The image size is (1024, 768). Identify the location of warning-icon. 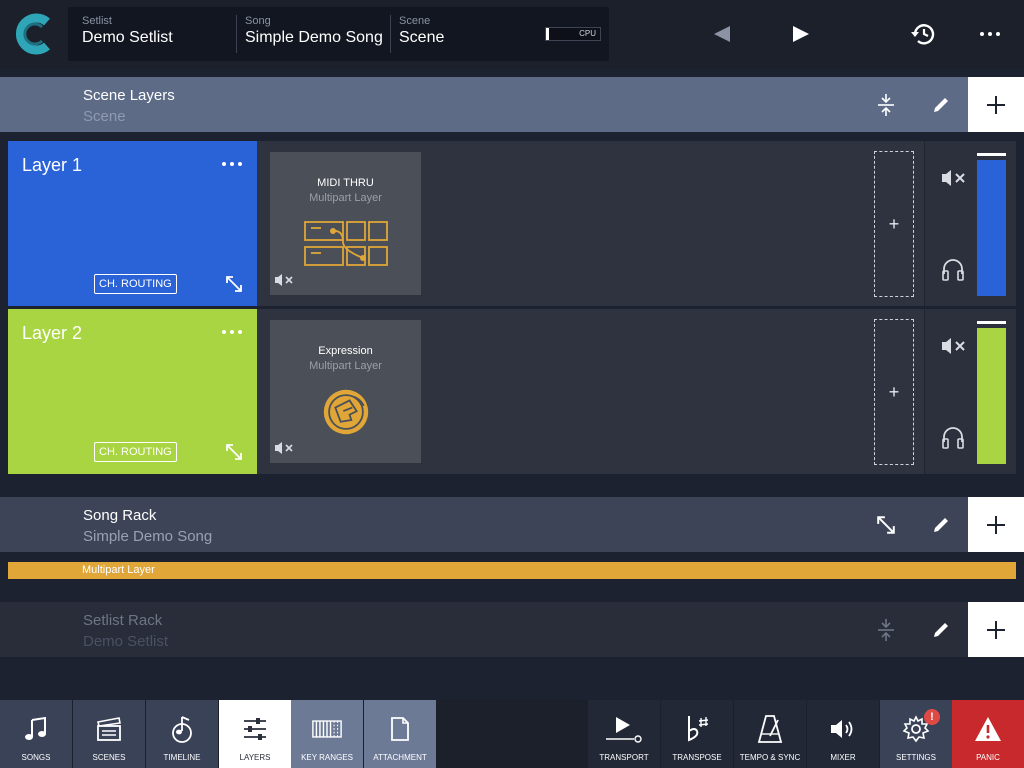
(988, 729).